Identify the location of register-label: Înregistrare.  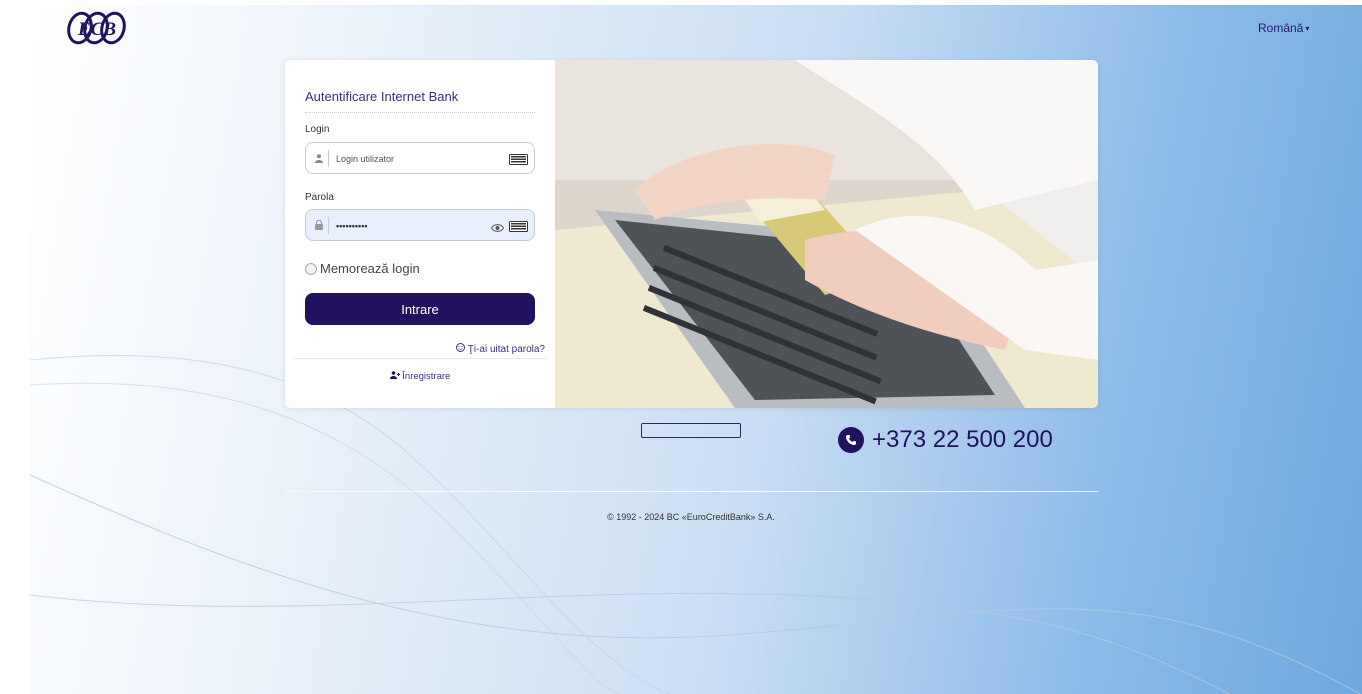
(426, 376).